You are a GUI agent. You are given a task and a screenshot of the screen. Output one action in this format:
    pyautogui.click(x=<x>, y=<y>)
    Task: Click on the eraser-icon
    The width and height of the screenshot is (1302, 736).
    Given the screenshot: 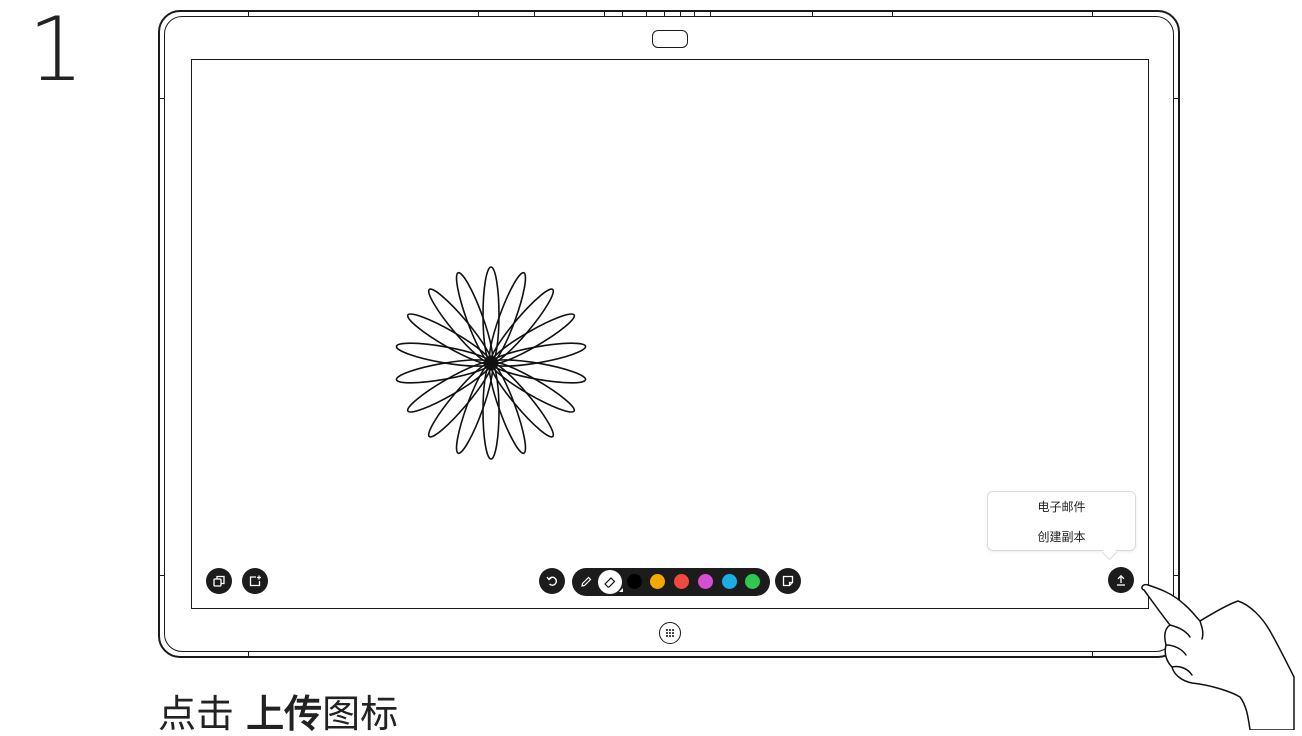 What is the action you would take?
    pyautogui.click(x=610, y=582)
    